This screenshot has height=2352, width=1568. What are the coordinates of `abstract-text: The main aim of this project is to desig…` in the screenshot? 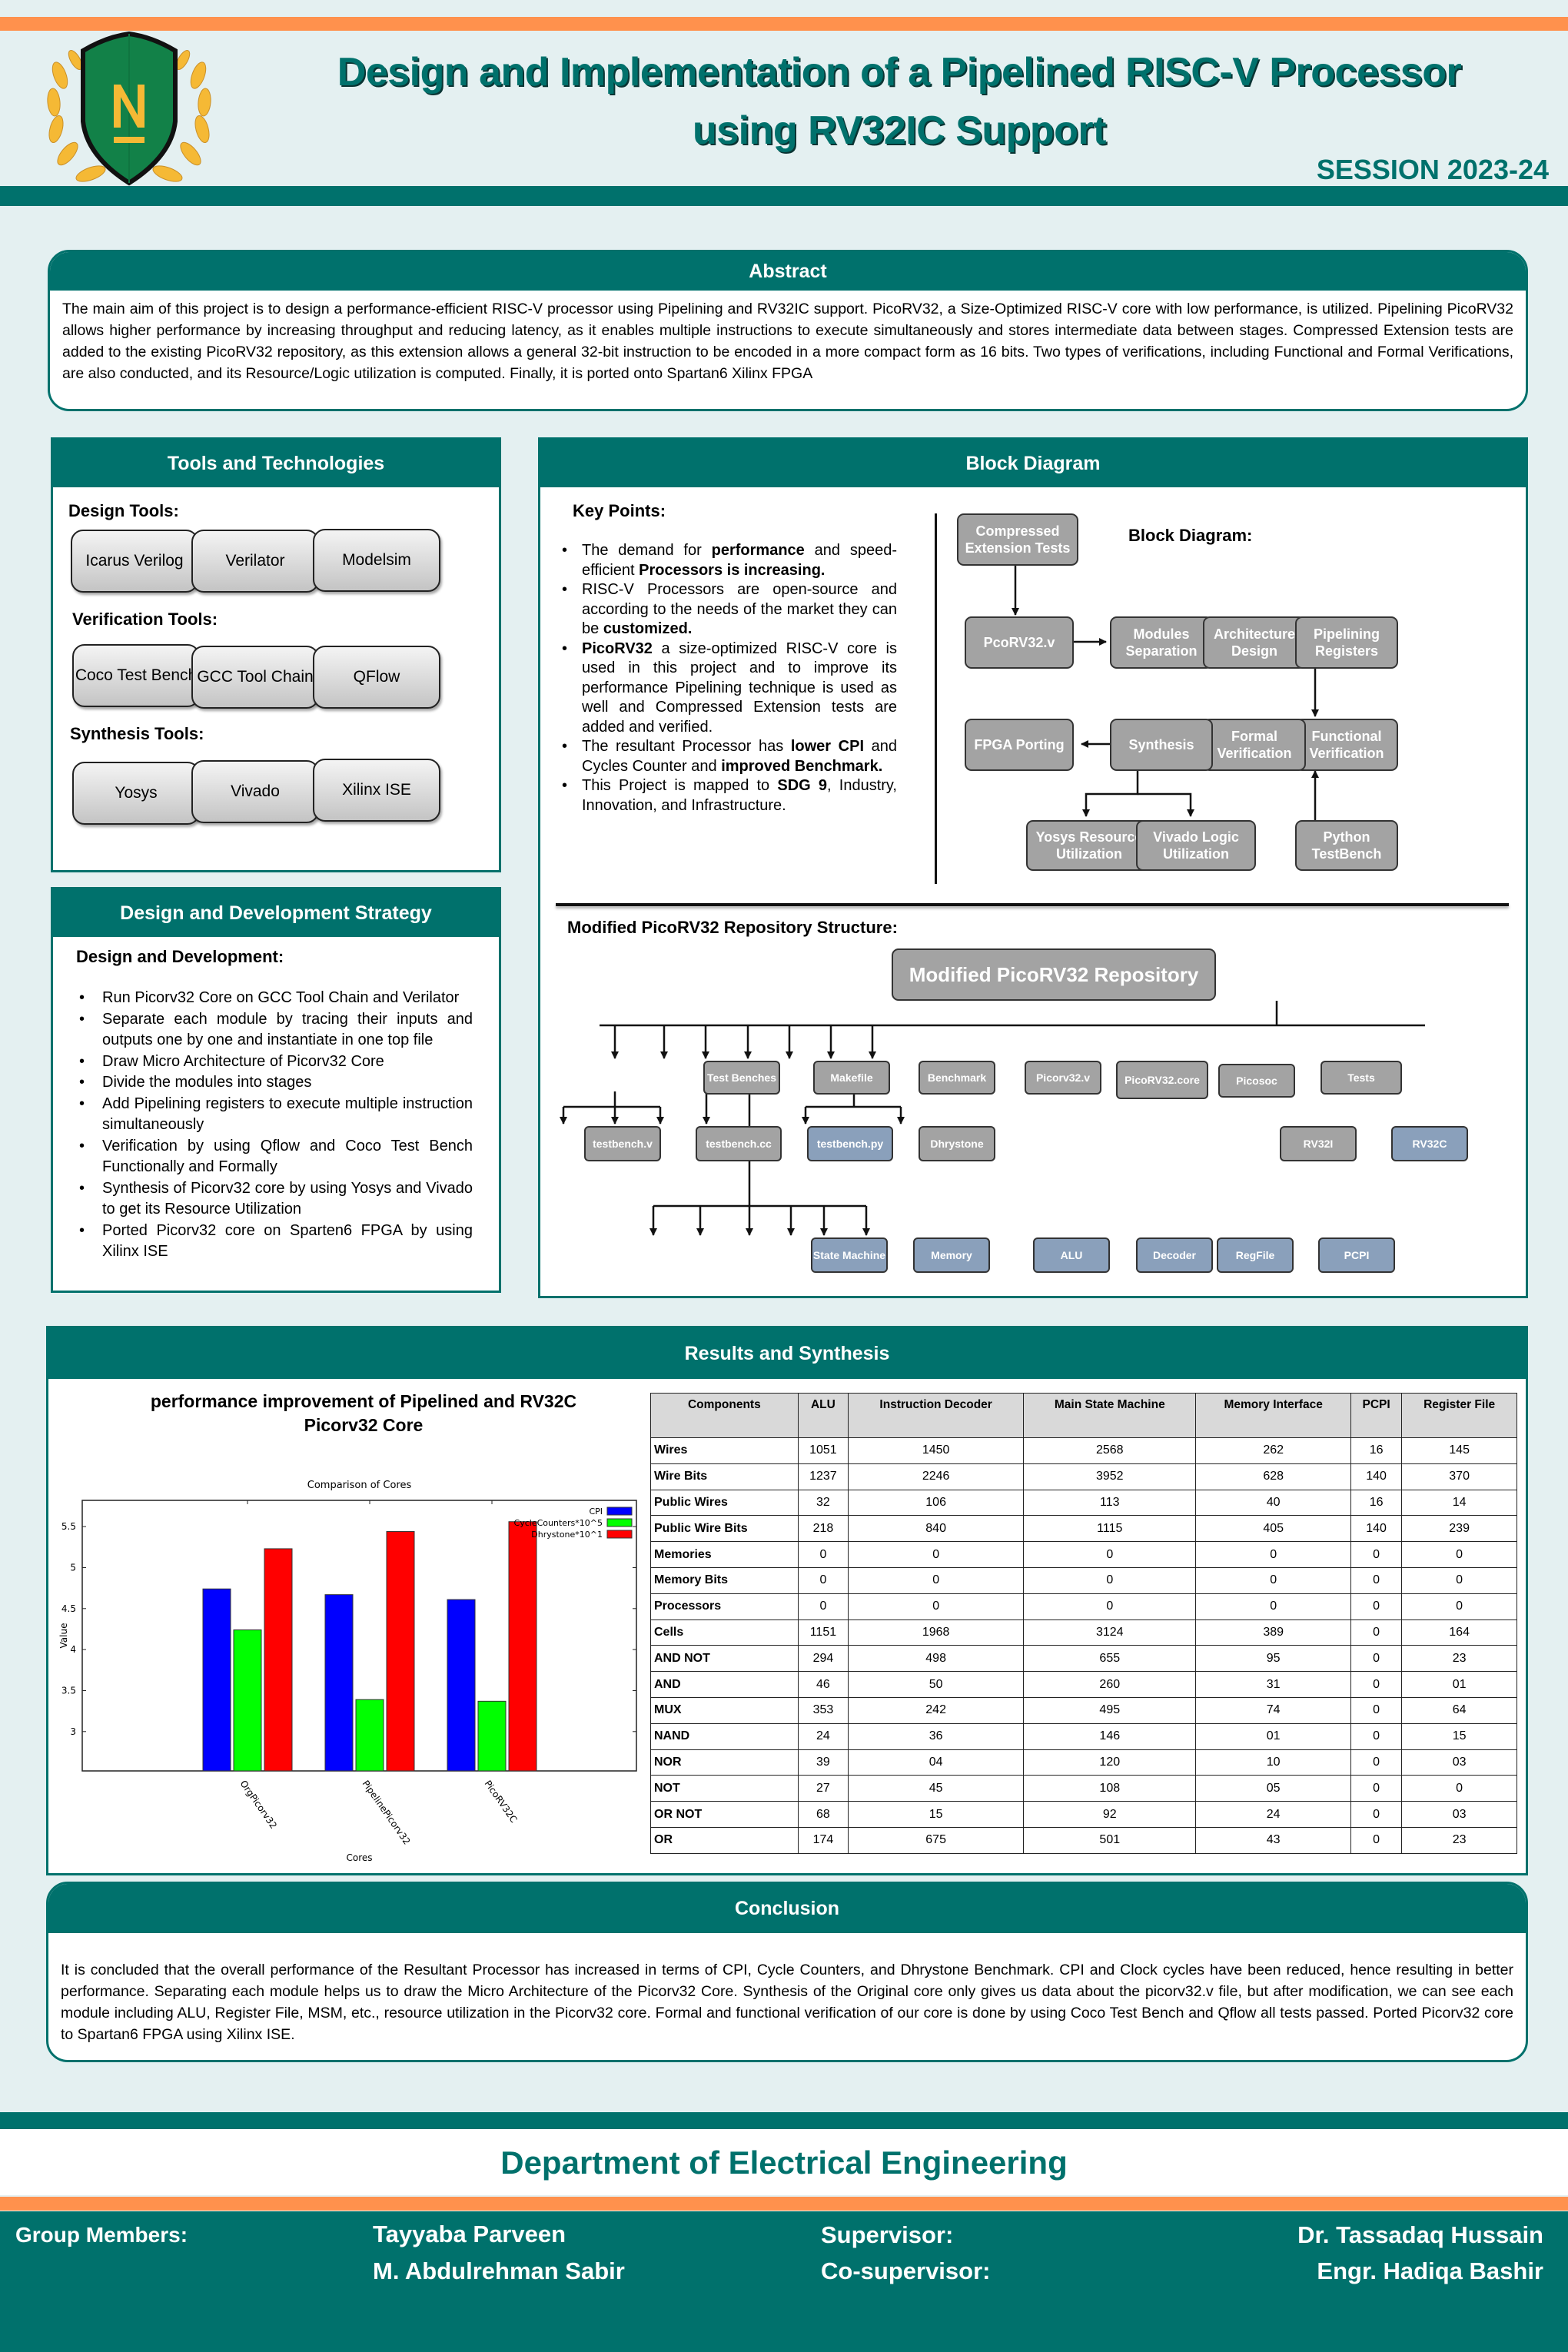 It's located at (787, 341).